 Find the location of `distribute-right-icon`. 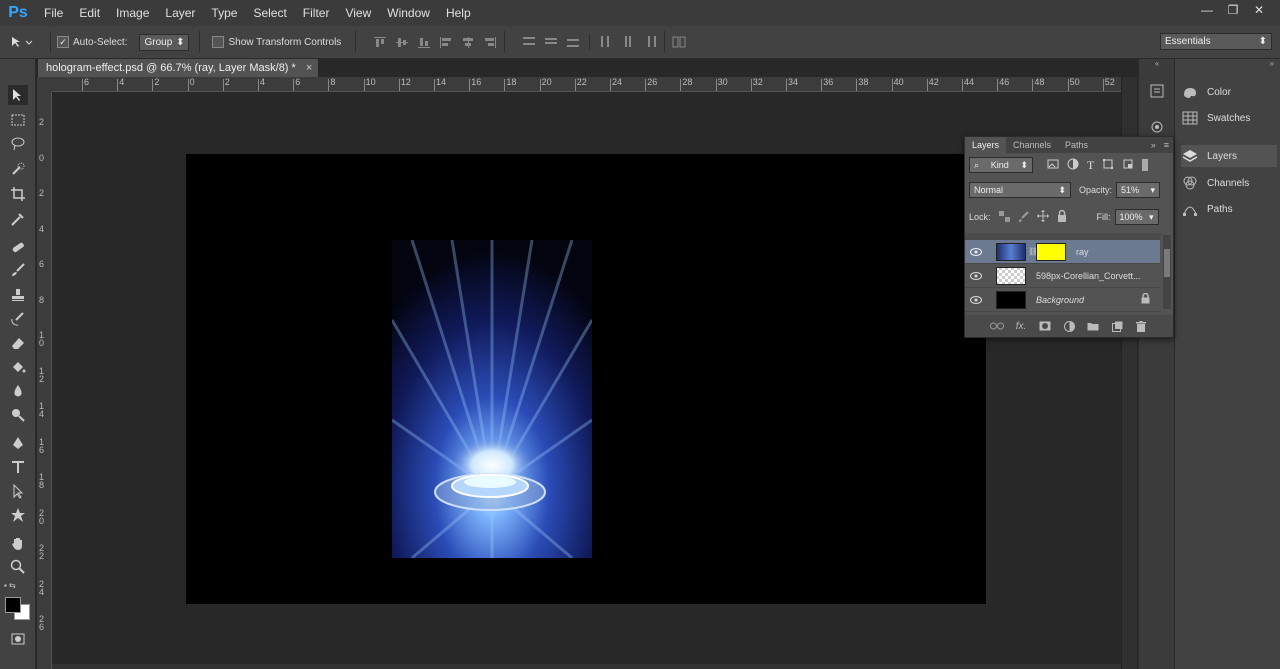

distribute-right-icon is located at coordinates (650, 41).